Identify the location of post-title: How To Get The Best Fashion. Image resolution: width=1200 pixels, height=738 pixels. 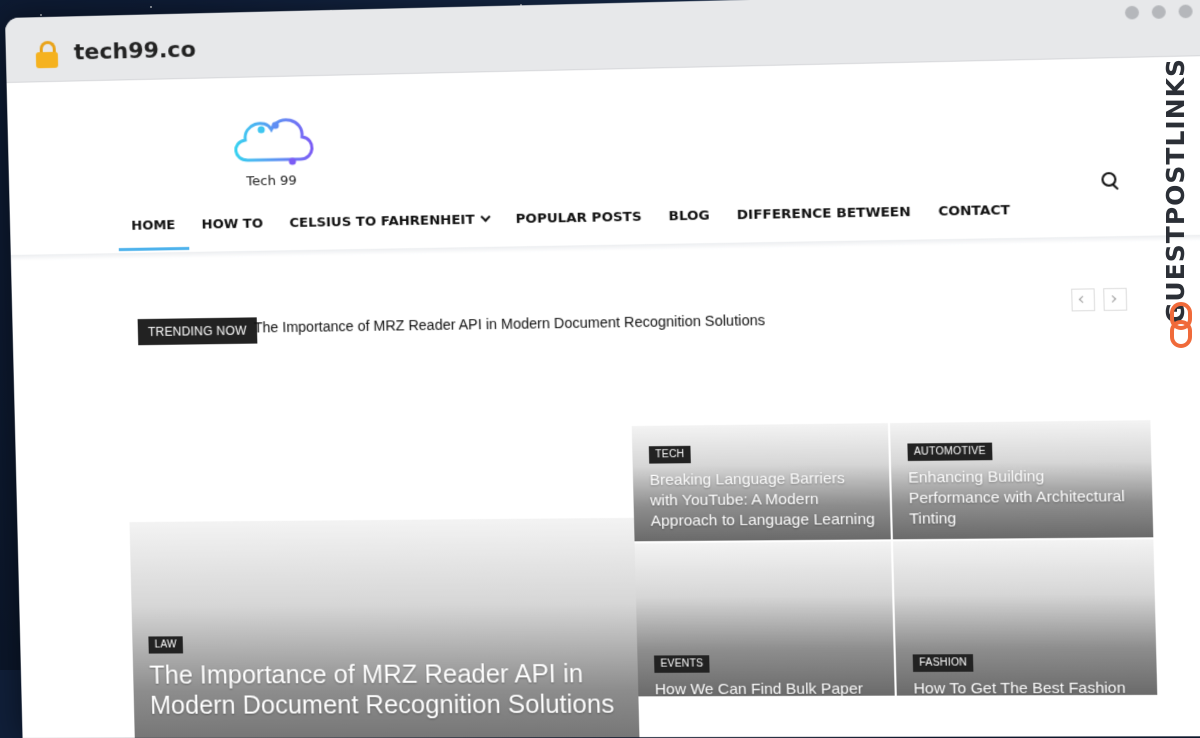
(1028, 686).